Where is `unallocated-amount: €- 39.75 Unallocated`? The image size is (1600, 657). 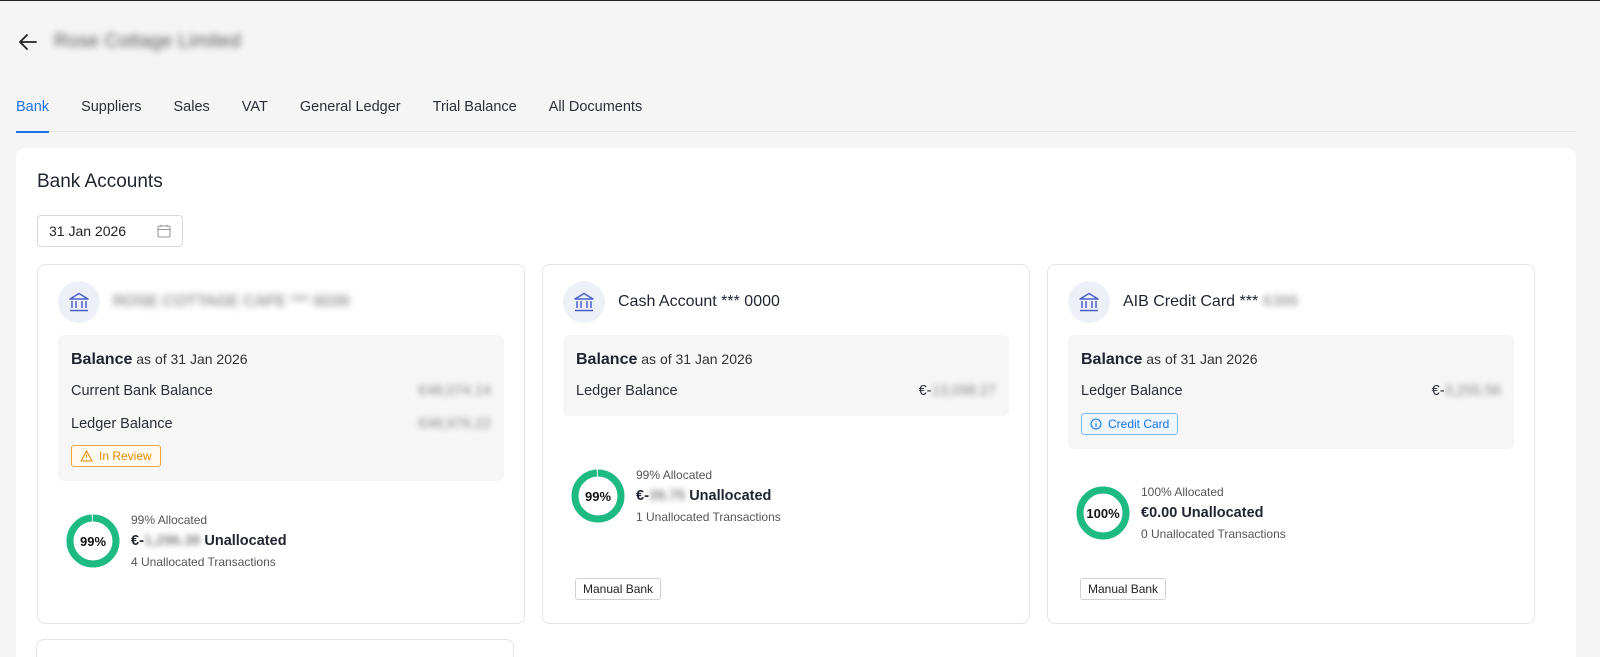 unallocated-amount: €- 39.75 Unallocated is located at coordinates (708, 496).